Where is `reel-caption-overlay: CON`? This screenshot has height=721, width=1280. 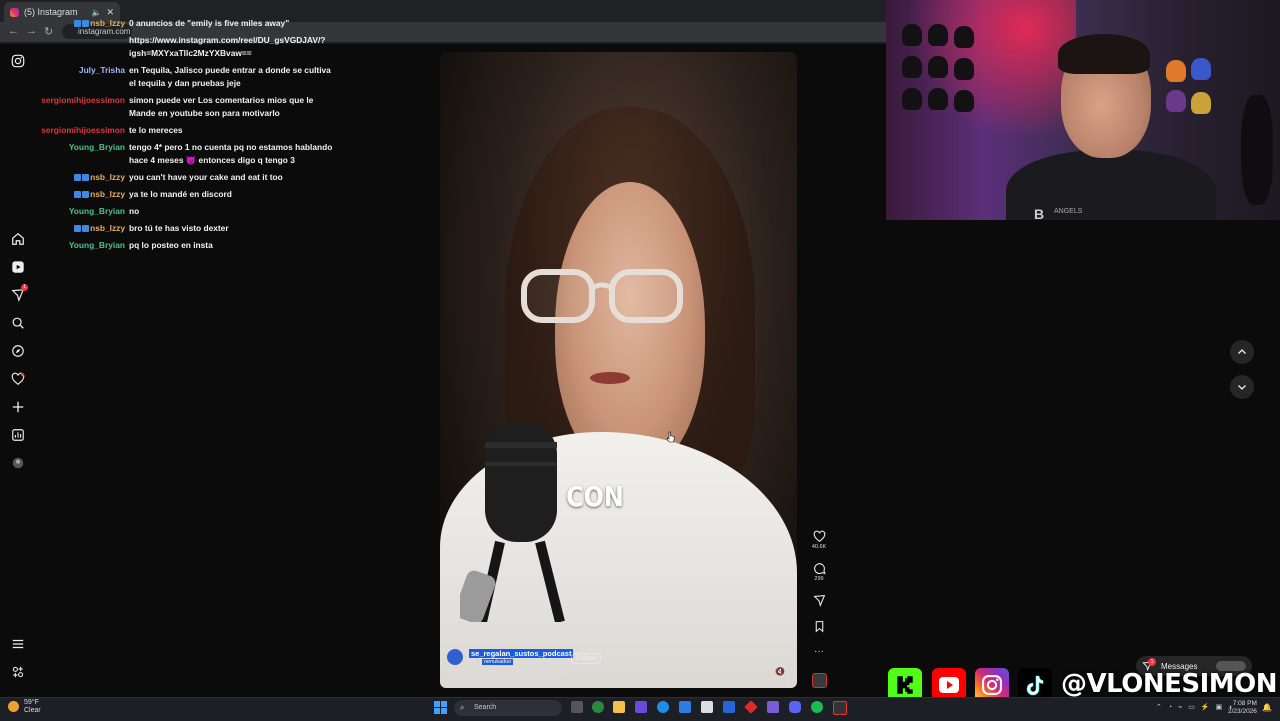 reel-caption-overlay: CON is located at coordinates (595, 496).